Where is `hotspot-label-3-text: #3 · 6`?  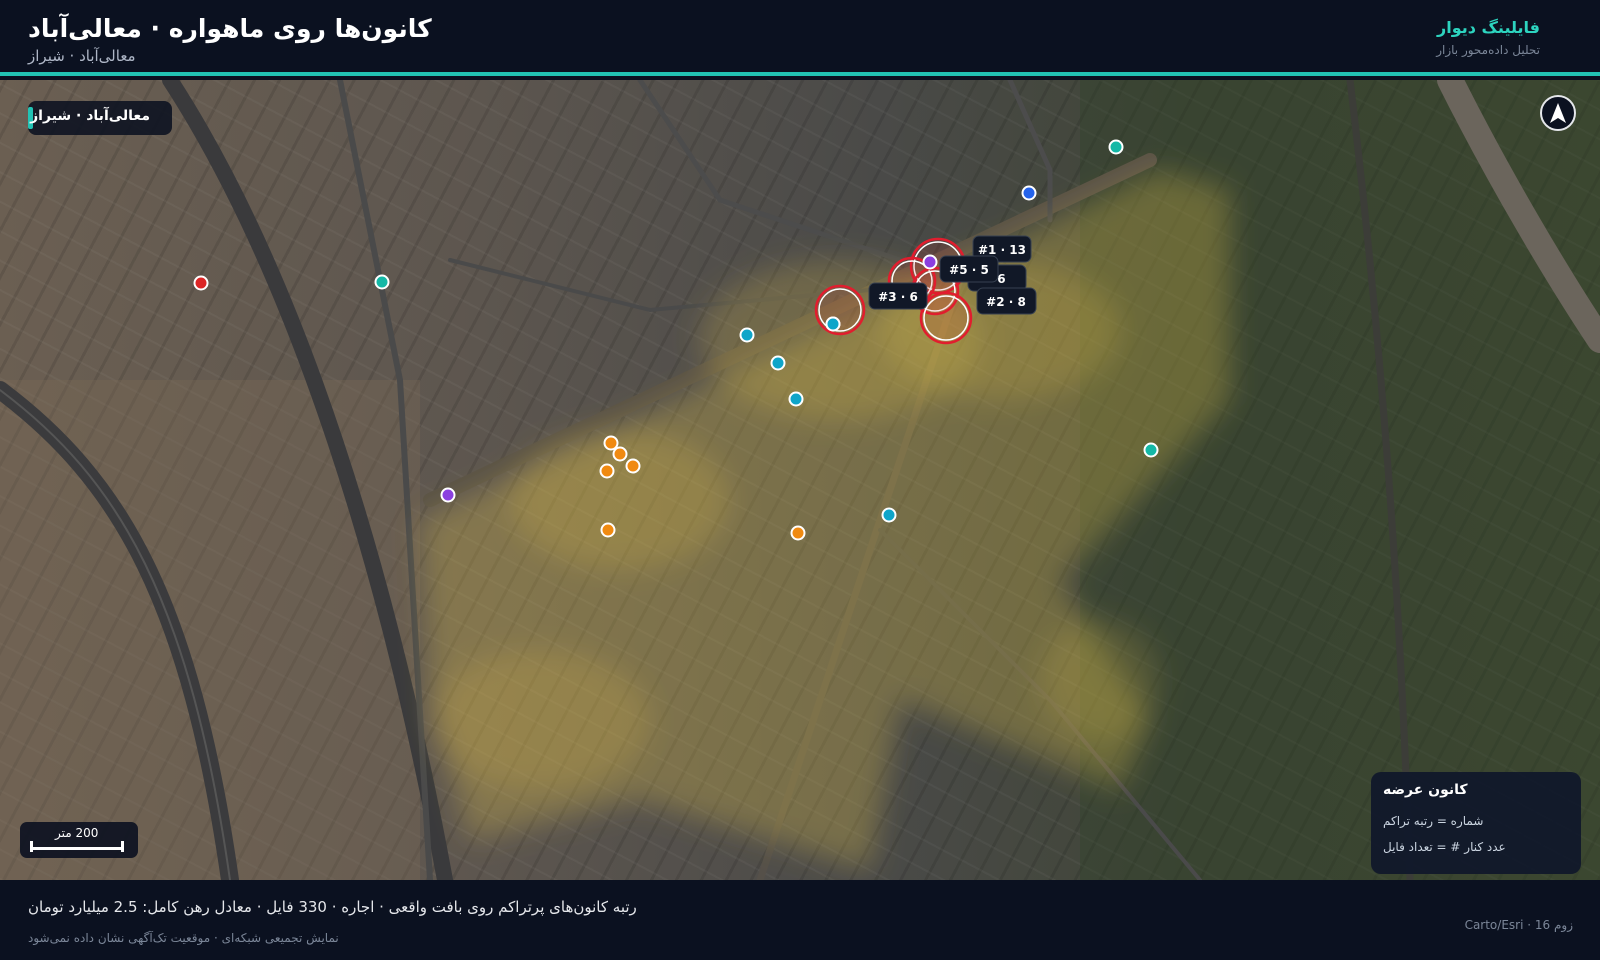 hotspot-label-3-text: #3 · 6 is located at coordinates (898, 297).